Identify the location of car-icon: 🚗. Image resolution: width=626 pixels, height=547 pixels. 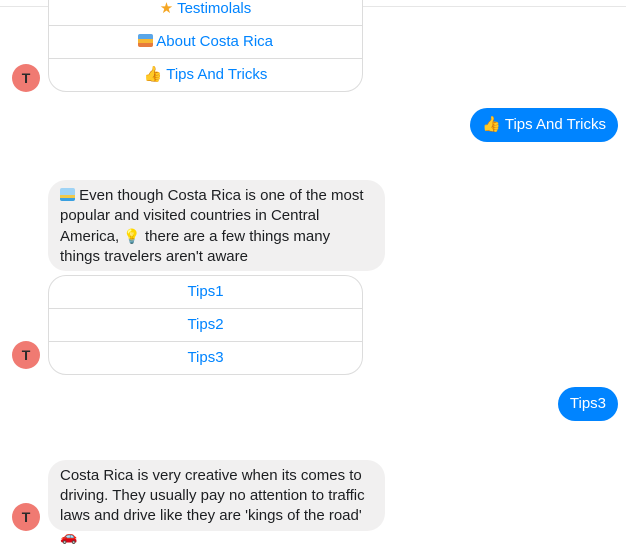
(69, 536).